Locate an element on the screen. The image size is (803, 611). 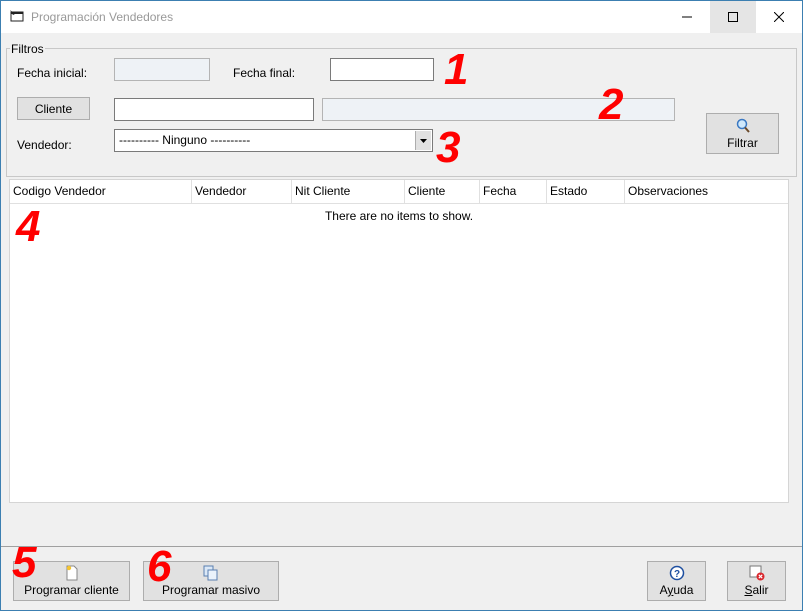
footer-divider is located at coordinates (401, 546).